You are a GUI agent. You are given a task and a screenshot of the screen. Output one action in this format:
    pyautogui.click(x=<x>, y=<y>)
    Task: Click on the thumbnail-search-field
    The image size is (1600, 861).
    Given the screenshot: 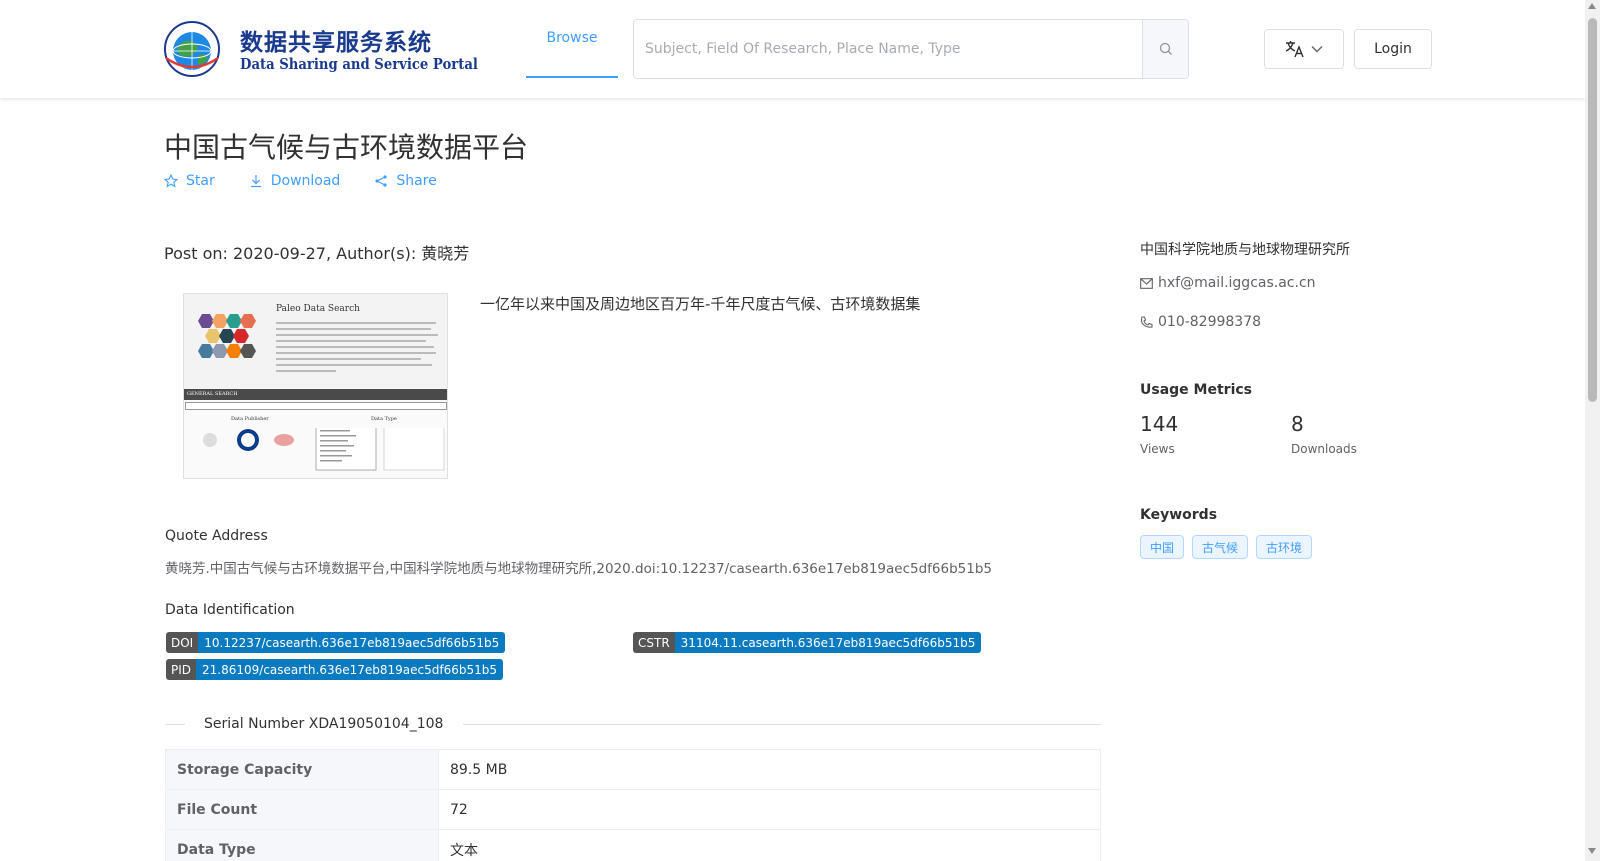 What is the action you would take?
    pyautogui.click(x=316, y=406)
    